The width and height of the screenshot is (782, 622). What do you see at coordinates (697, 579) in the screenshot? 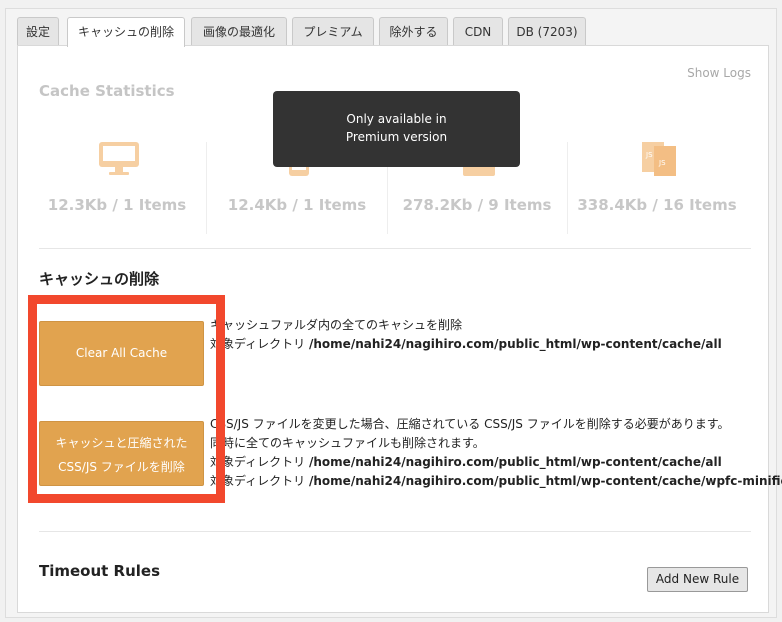
I see `add-new-rule-button: Add New Rule` at bounding box center [697, 579].